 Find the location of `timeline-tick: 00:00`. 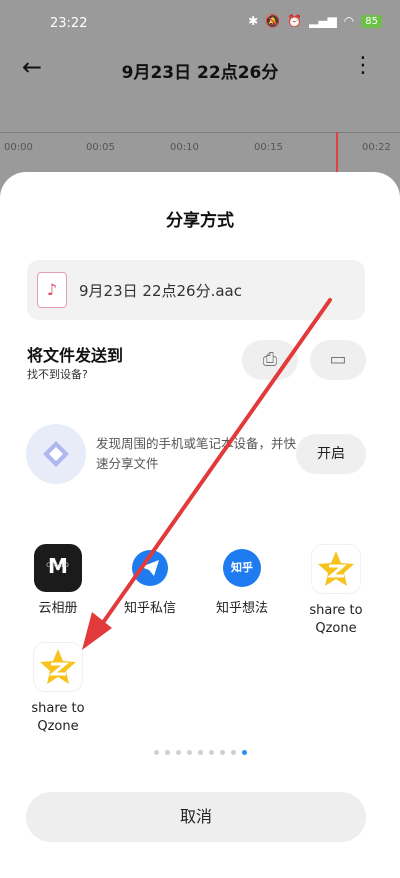

timeline-tick: 00:00 is located at coordinates (18, 147).